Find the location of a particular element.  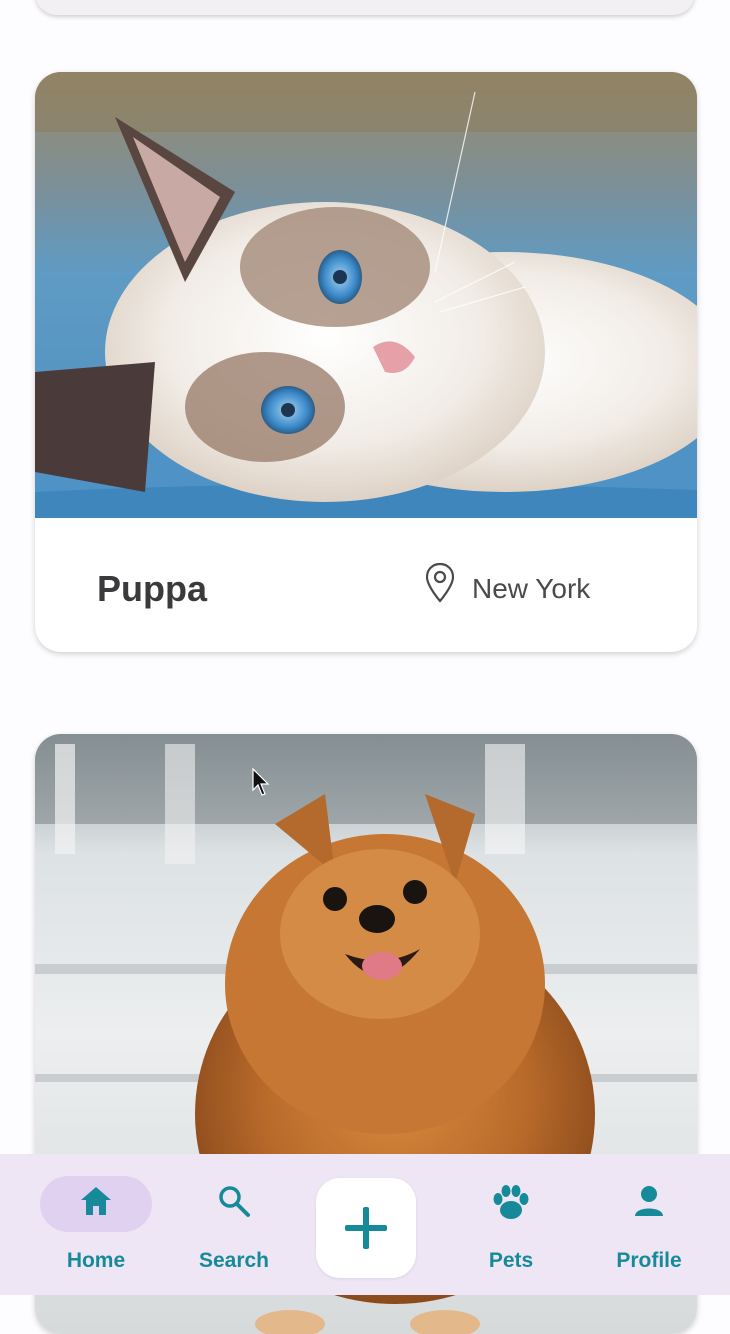

nav-home: Home is located at coordinates (96, 1224).